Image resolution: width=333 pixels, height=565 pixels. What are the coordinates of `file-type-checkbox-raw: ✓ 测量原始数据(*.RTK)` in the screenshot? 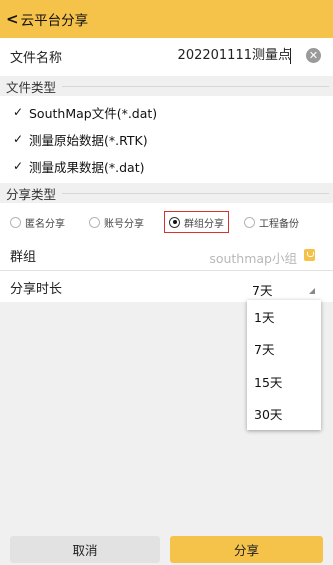 It's located at (166, 139).